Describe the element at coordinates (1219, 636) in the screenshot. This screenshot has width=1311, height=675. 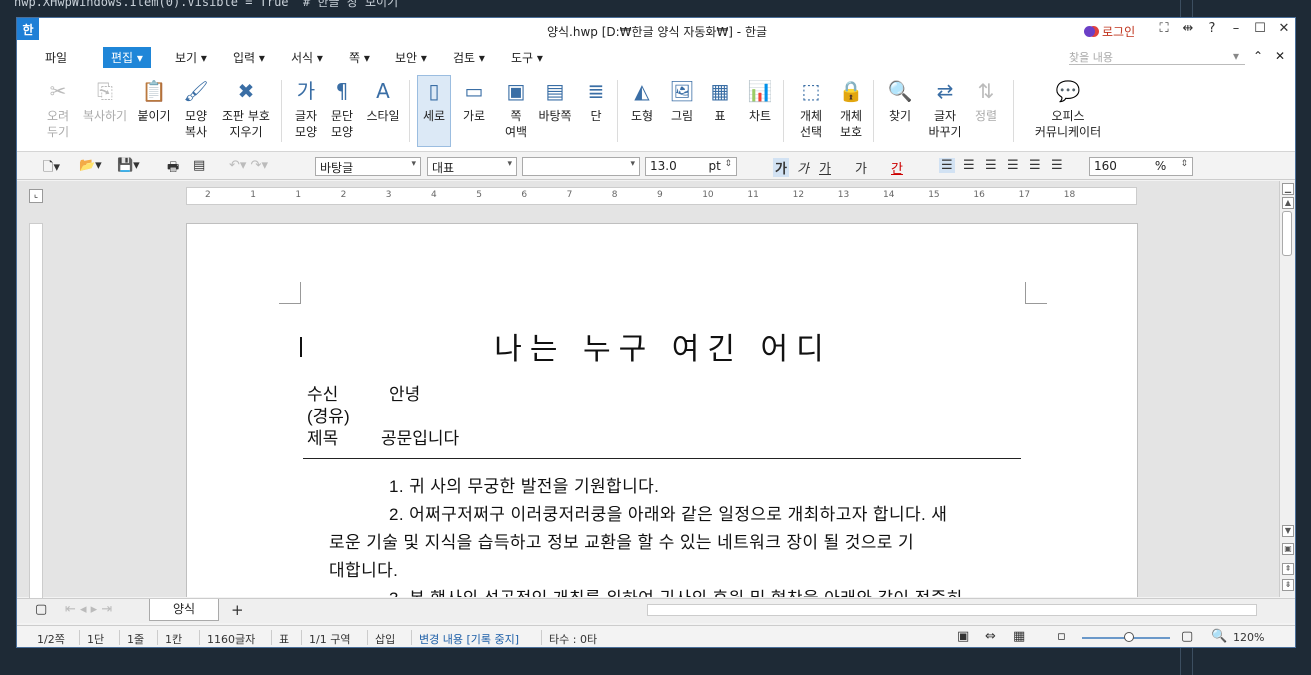
I see `zoom-icon: 🔍` at that location.